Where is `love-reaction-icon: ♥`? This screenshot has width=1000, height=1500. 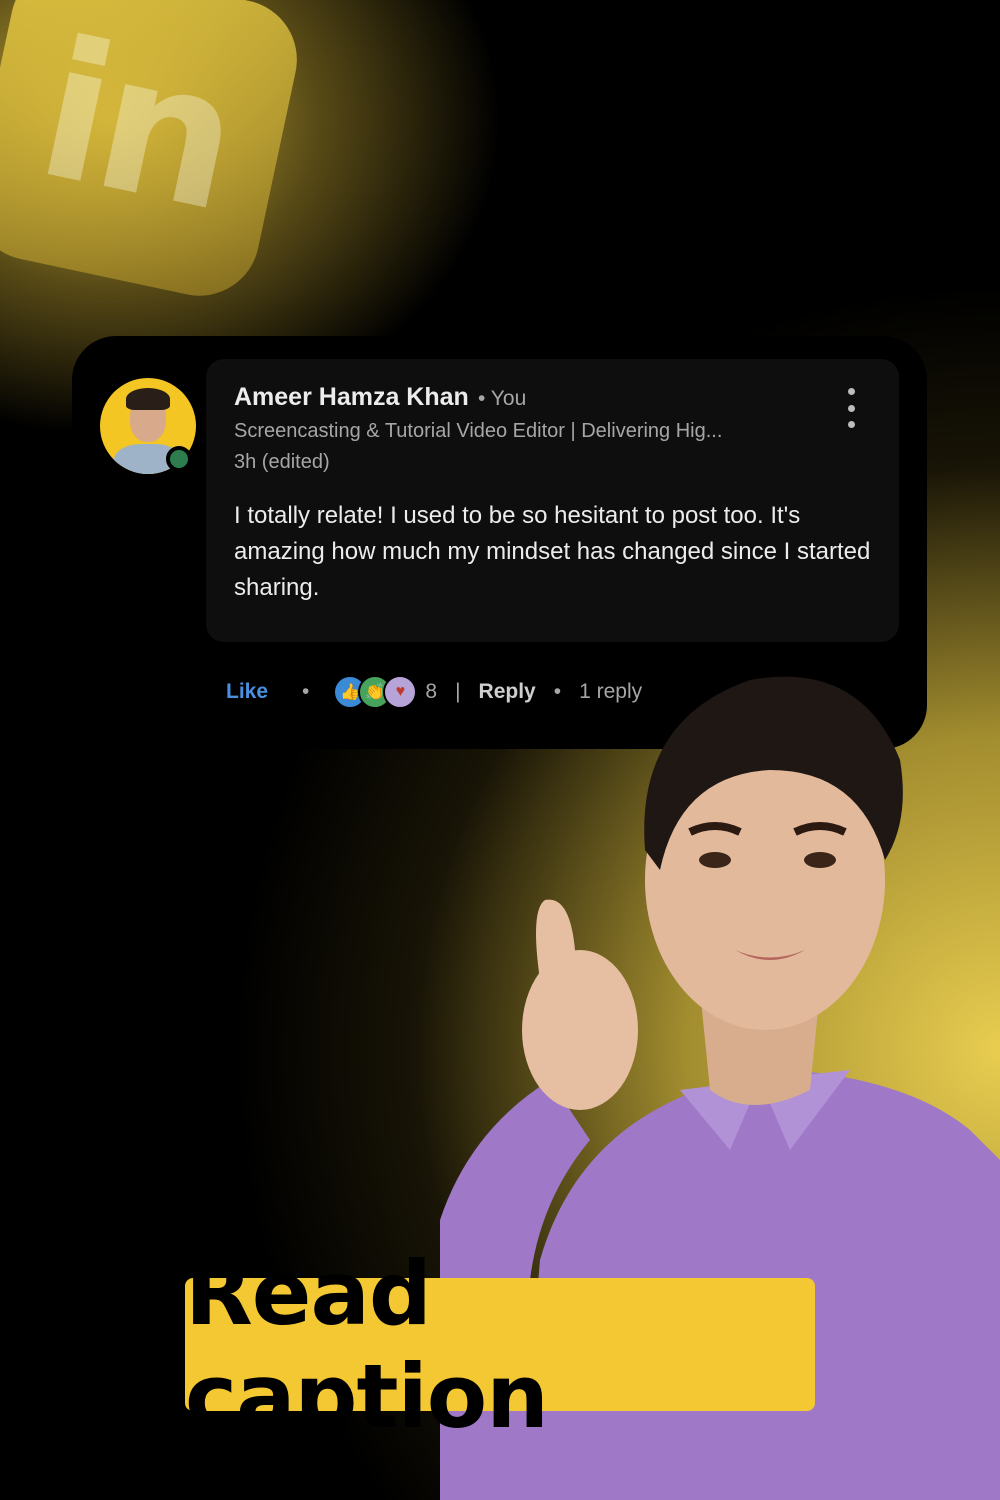 love-reaction-icon: ♥ is located at coordinates (400, 692).